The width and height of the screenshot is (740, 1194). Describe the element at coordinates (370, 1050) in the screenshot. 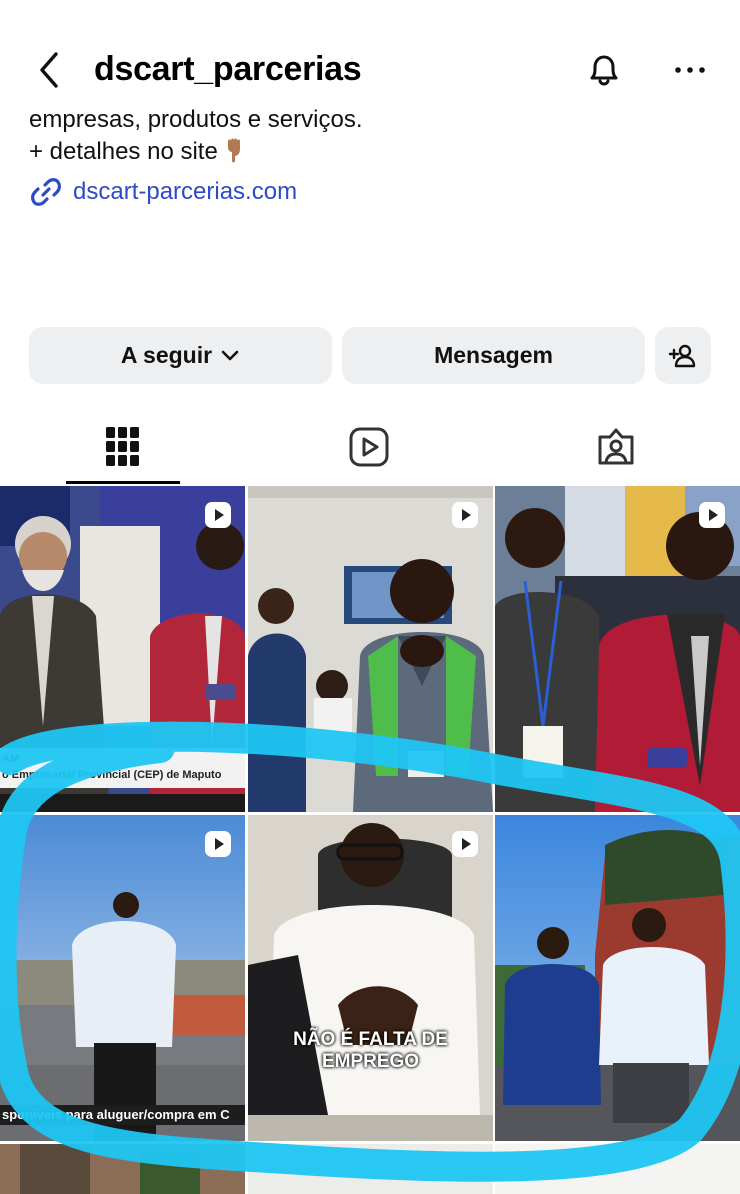

I see `post-overlay-text: NÃO É FALTA DE EMPREGO` at that location.